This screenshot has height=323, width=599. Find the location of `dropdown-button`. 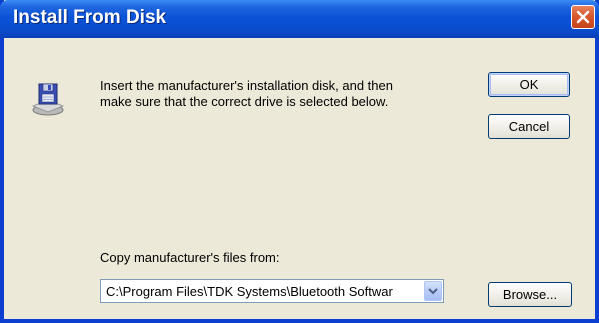

dropdown-button is located at coordinates (433, 291).